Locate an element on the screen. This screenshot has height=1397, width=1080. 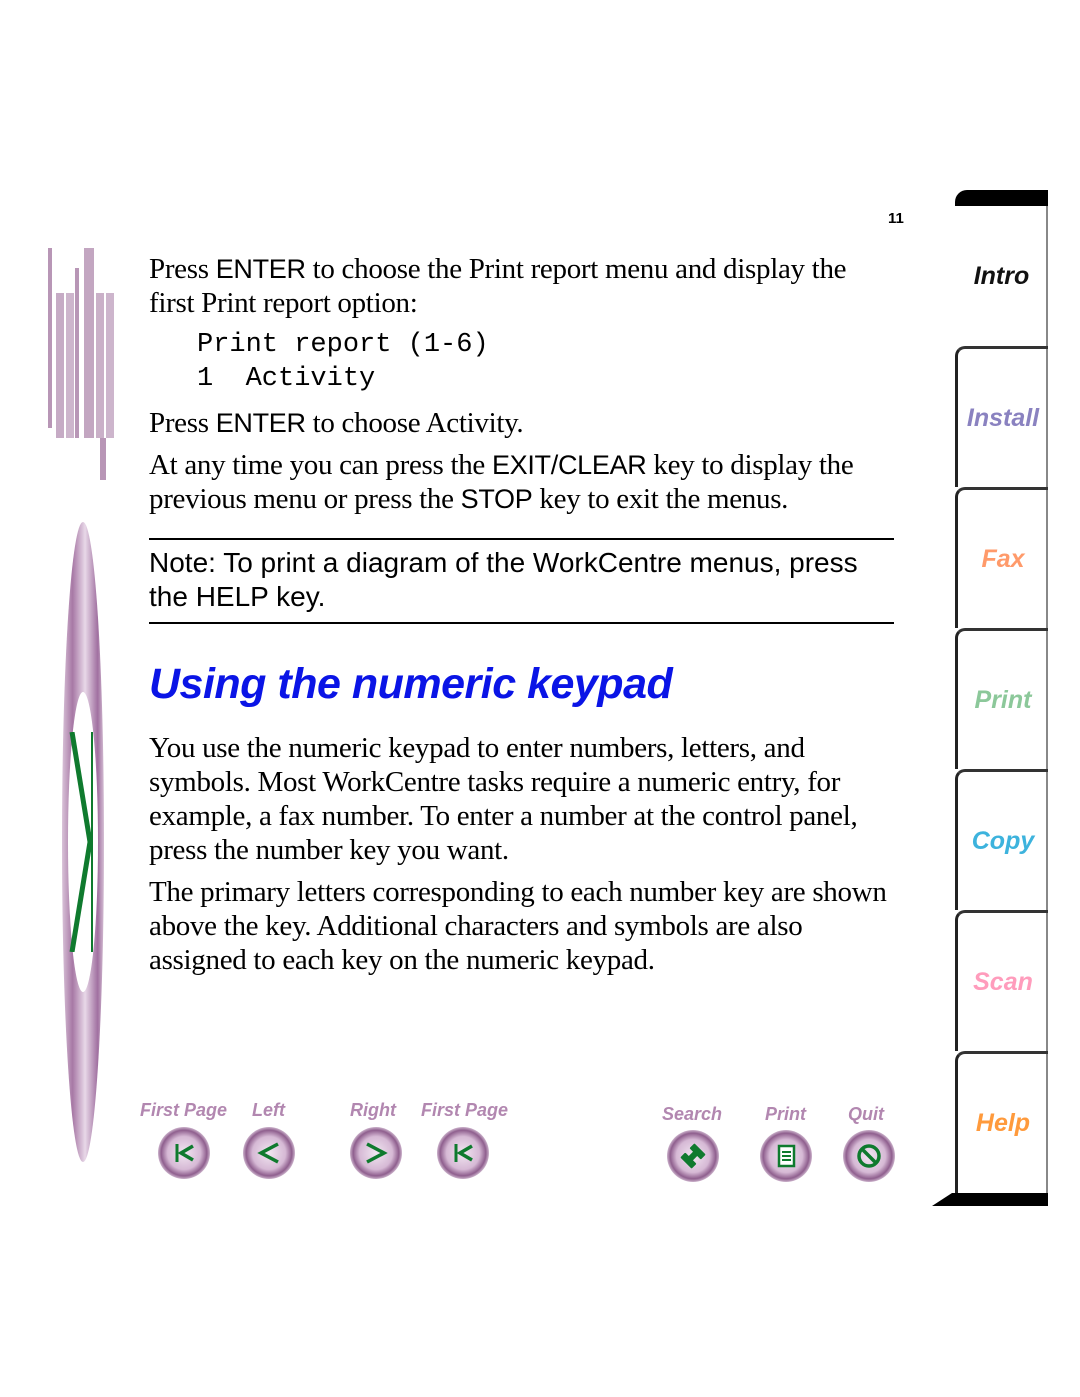
left-button is located at coordinates (269, 1153).